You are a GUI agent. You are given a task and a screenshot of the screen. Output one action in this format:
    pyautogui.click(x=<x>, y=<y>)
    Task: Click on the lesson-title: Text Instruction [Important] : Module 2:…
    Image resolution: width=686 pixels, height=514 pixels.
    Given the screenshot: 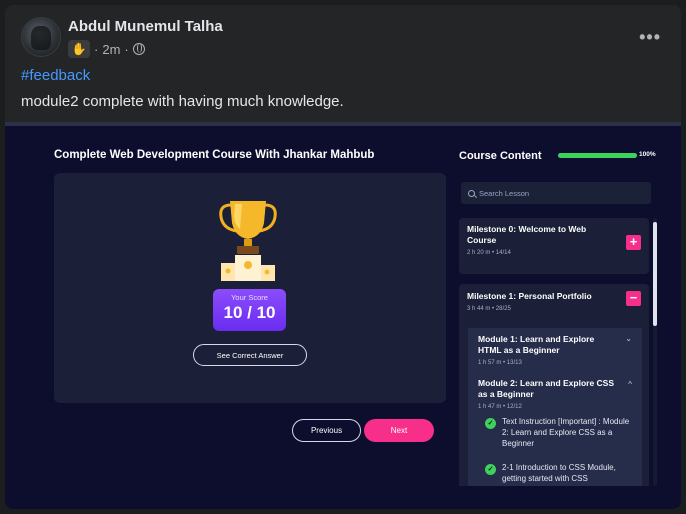 What is the action you would take?
    pyautogui.click(x=566, y=432)
    